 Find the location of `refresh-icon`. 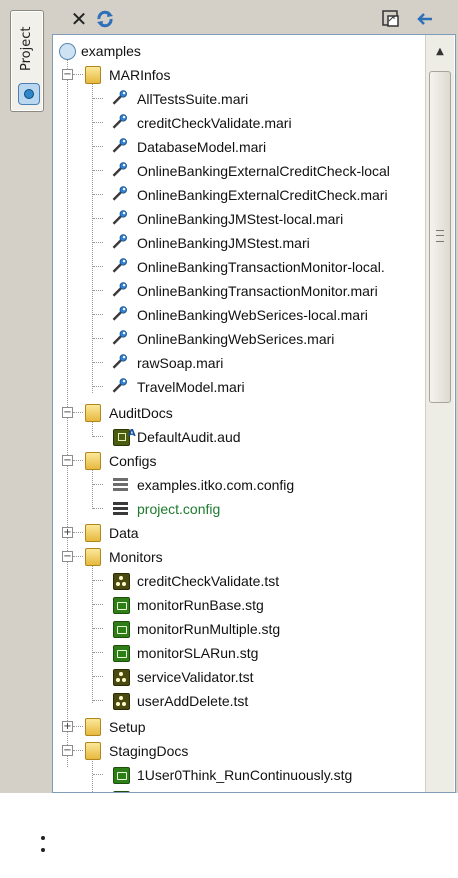

refresh-icon is located at coordinates (105, 19).